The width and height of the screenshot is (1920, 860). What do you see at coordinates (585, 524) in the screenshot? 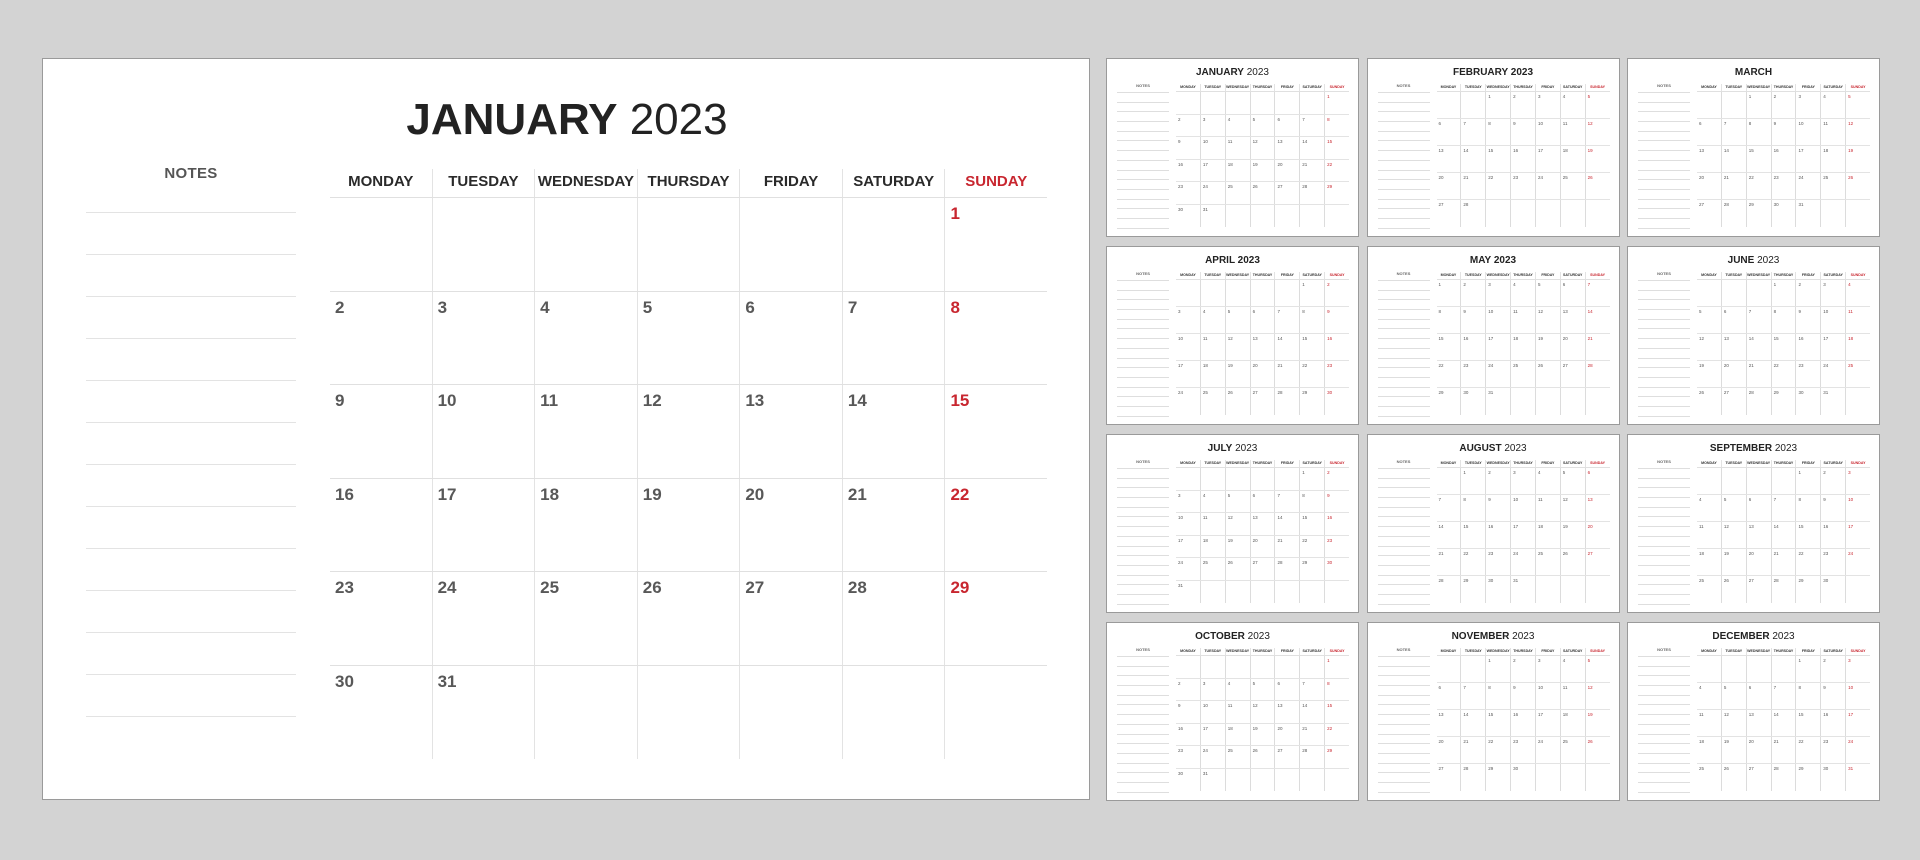
I see `day-cell-18: 18` at bounding box center [585, 524].